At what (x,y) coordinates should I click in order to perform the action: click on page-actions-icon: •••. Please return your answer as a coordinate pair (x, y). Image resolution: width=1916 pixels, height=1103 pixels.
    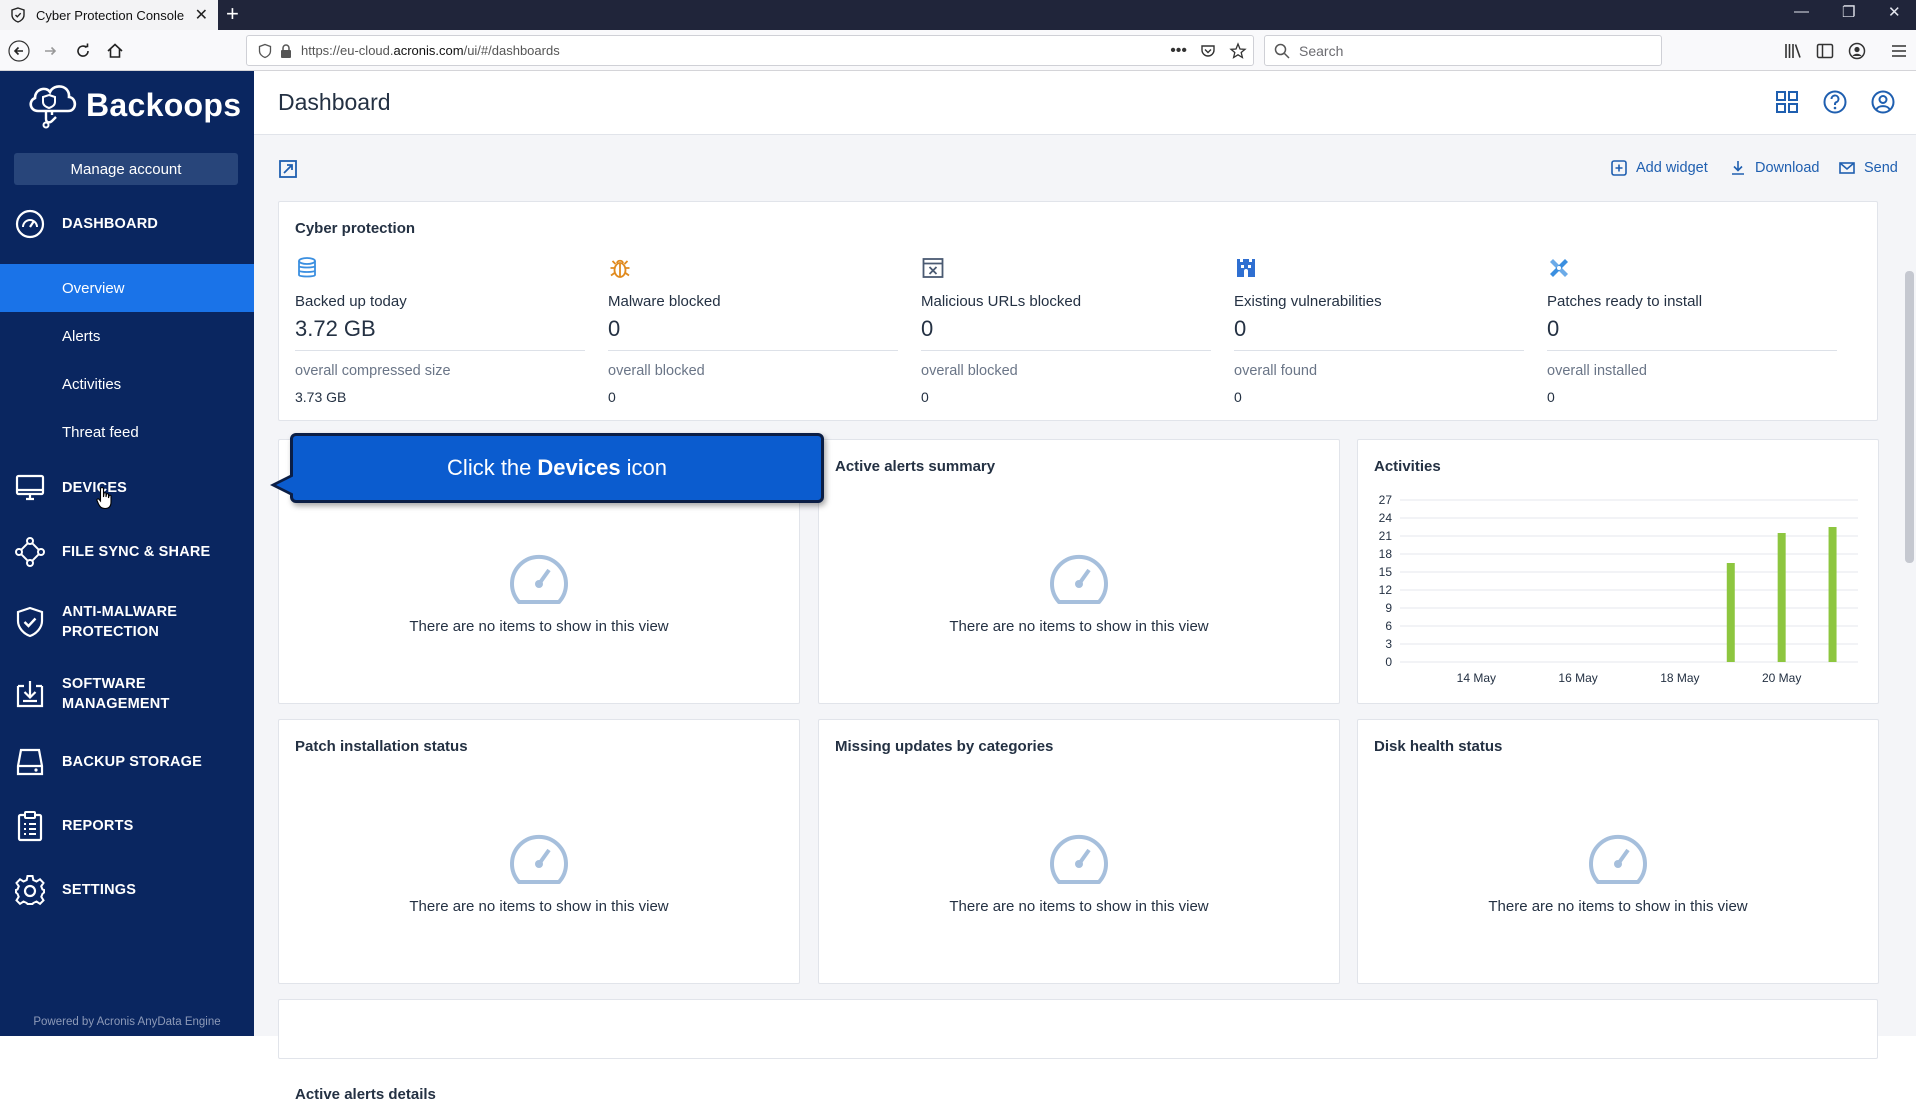
    Looking at the image, I should click on (1178, 51).